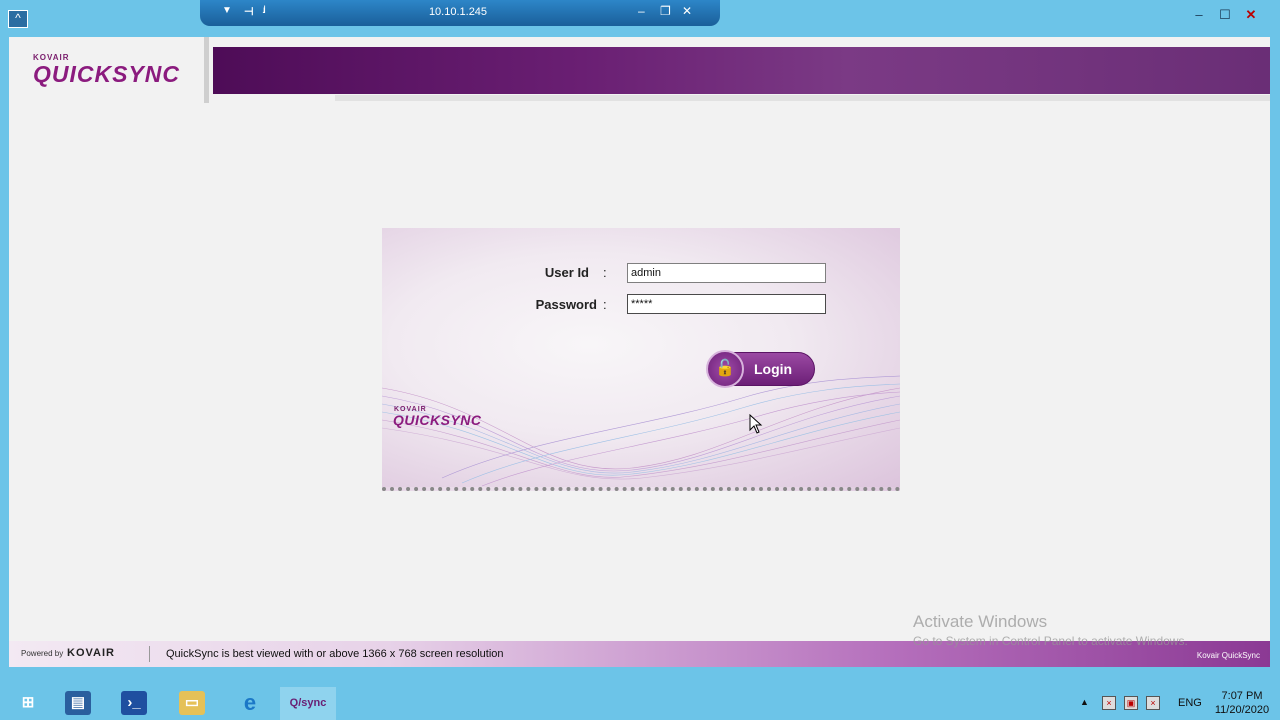 Image resolution: width=1280 pixels, height=720 pixels. What do you see at coordinates (18, 19) in the screenshot?
I see `collapse-up-icon: ^` at bounding box center [18, 19].